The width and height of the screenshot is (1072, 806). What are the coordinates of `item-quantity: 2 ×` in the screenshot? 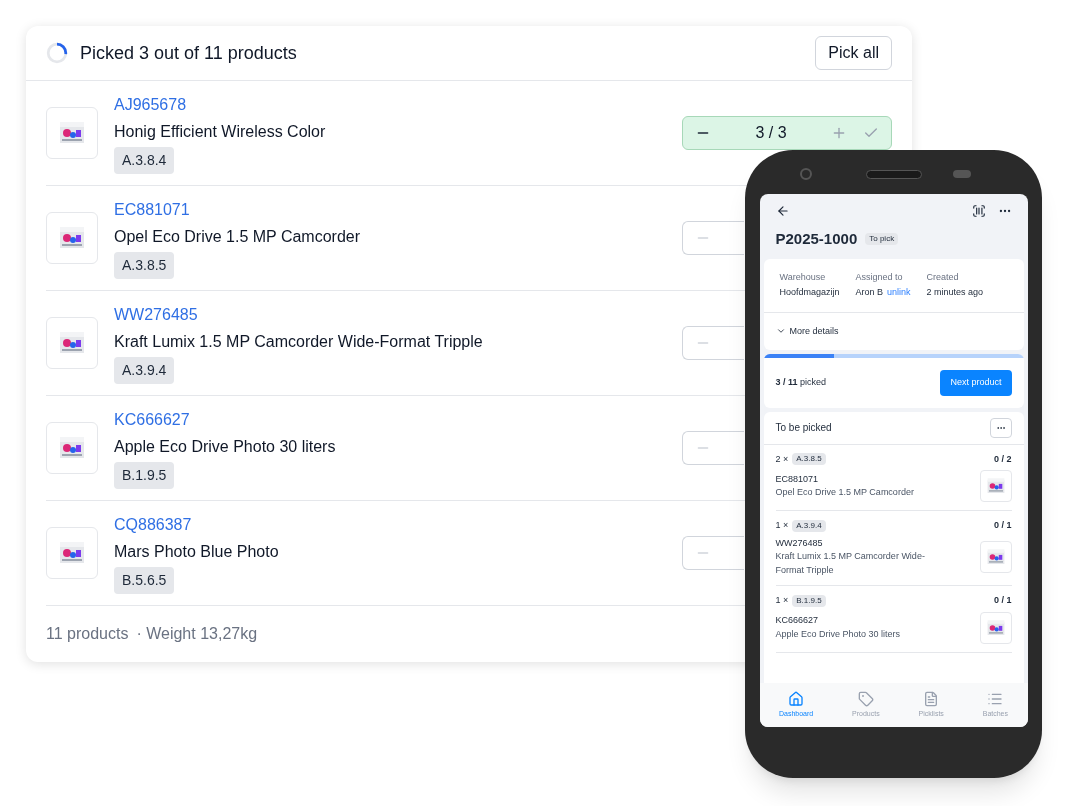 It's located at (782, 459).